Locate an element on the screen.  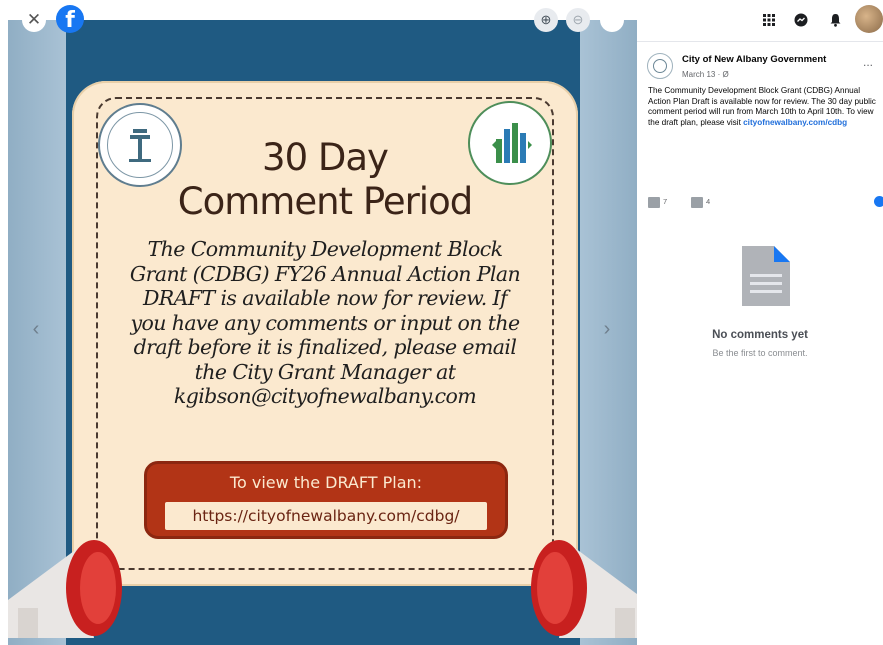
reactions-count: 7 is located at coordinates (657, 202).